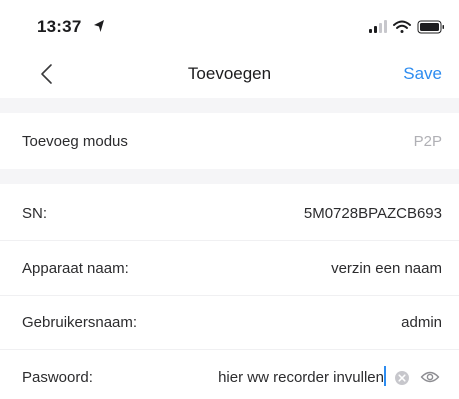  I want to click on password-label: Paswoord:, so click(57, 377).